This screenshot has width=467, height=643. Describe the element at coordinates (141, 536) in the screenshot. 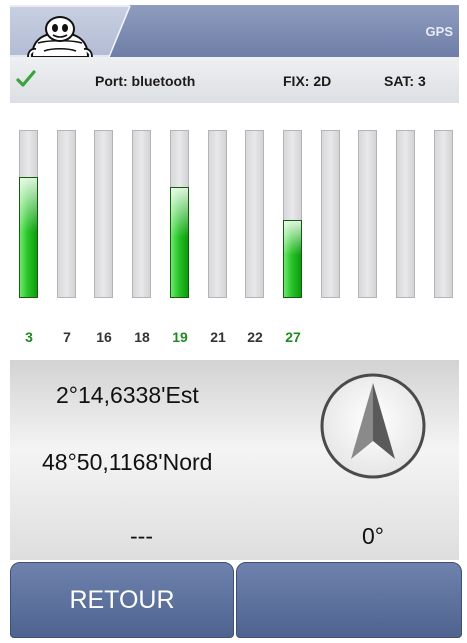

I see `altitude-value: ---` at that location.